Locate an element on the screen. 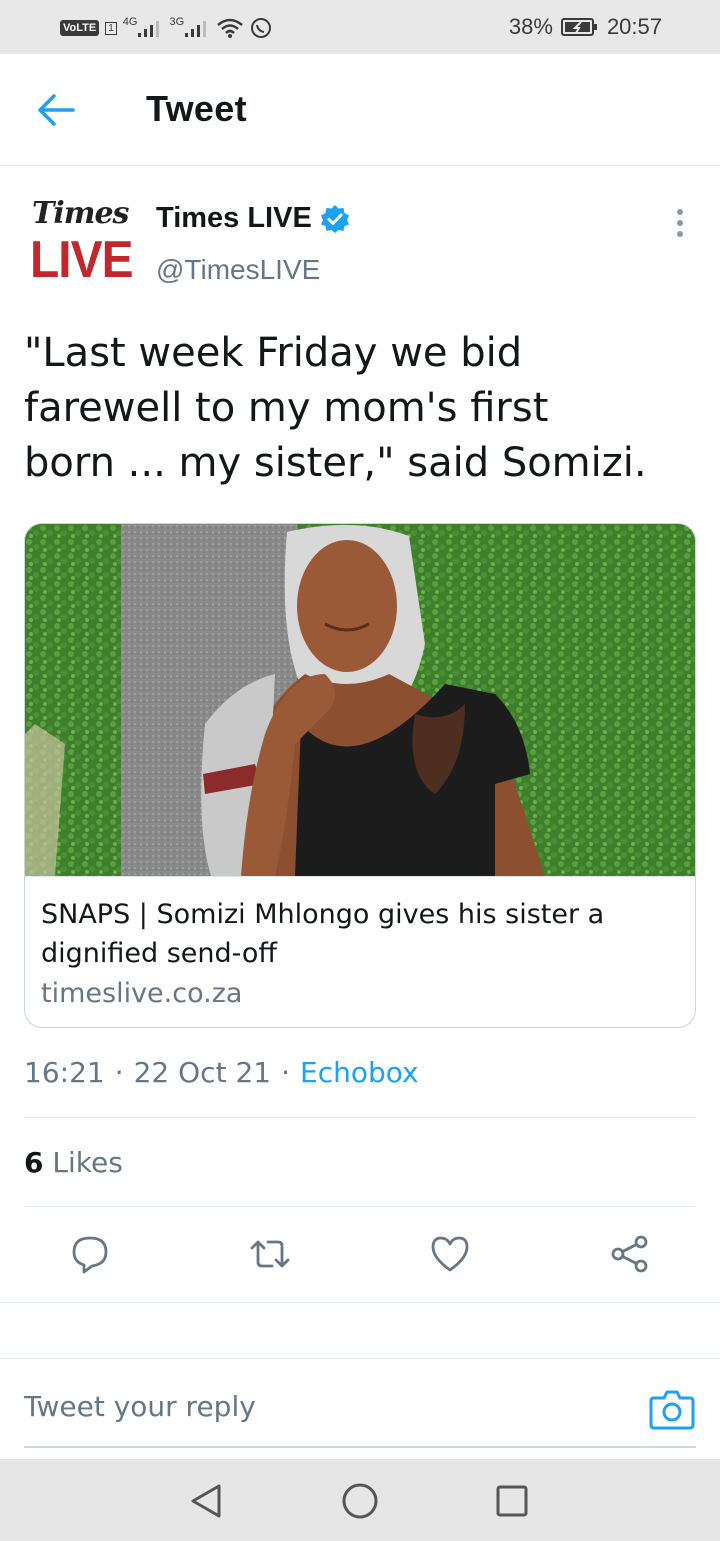  nav-back-button is located at coordinates (206, 1501).